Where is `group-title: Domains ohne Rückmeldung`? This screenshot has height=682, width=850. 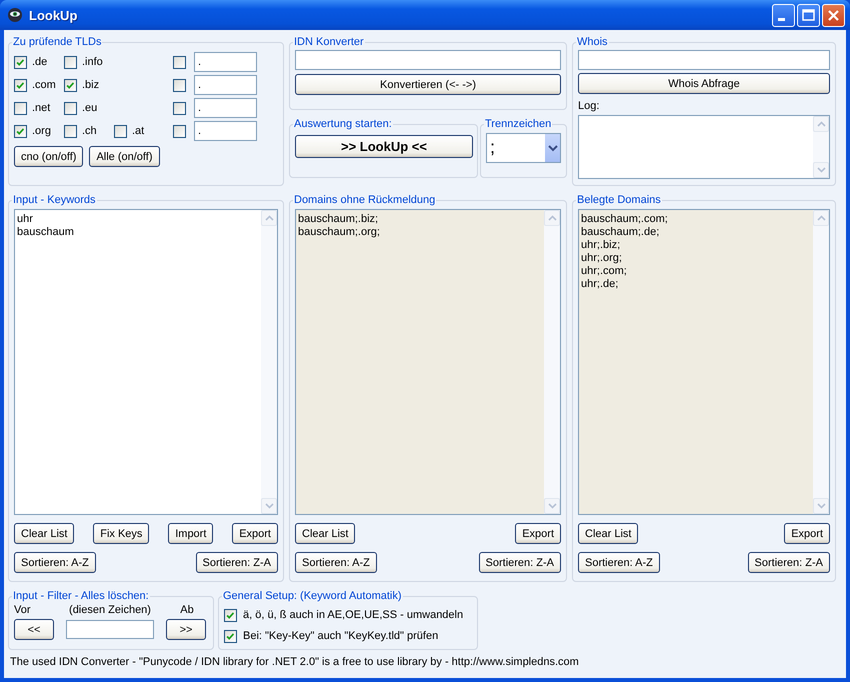 group-title: Domains ohne Rückmeldung is located at coordinates (364, 200).